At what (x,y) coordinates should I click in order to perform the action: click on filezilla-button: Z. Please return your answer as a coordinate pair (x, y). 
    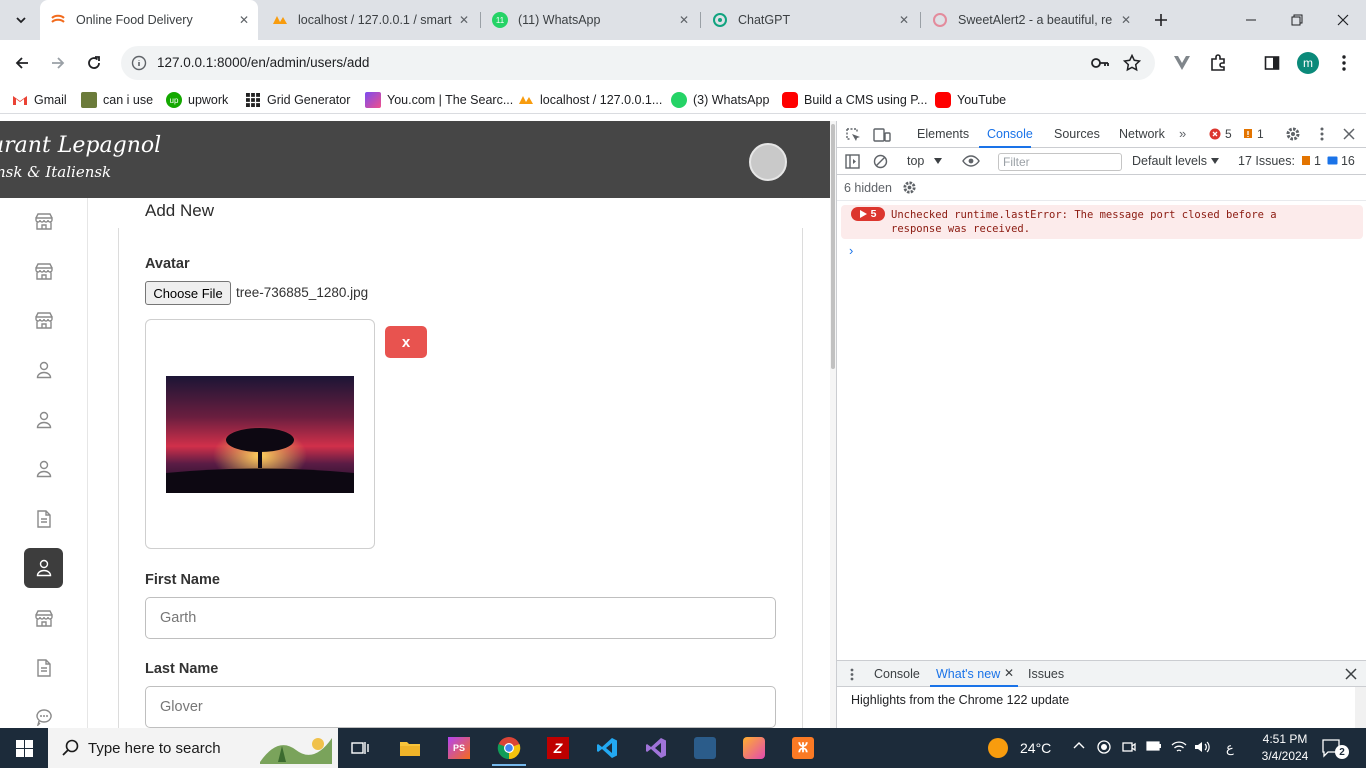
    Looking at the image, I should click on (558, 748).